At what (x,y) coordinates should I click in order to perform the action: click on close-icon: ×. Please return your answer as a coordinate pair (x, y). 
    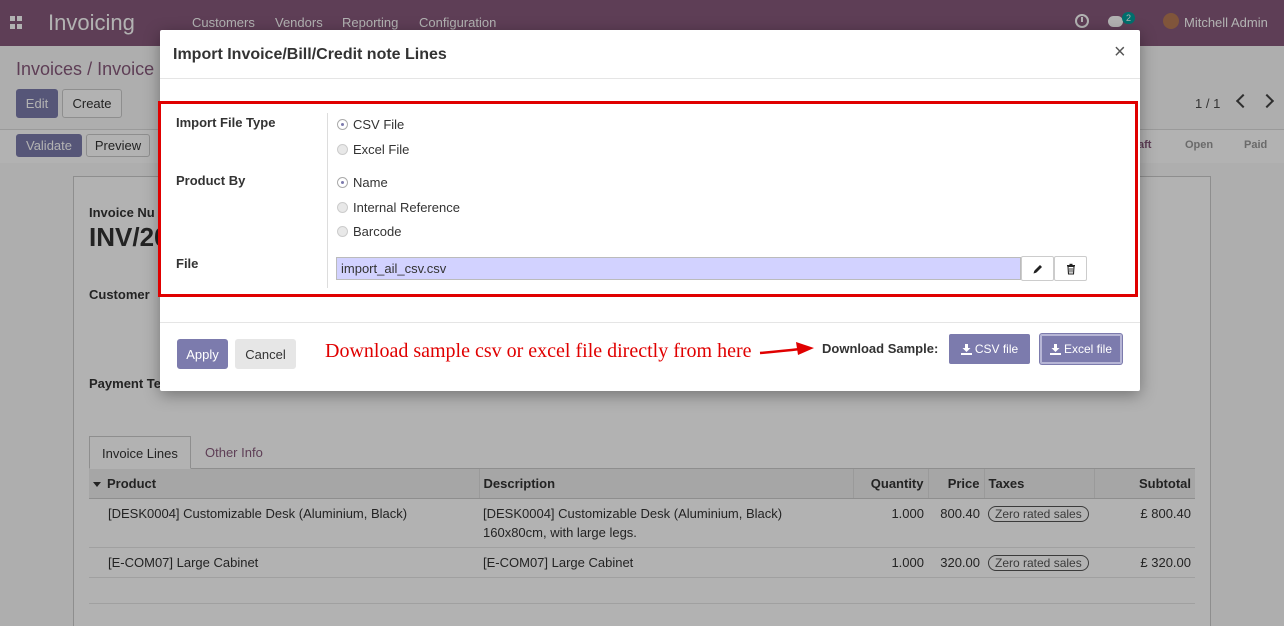
    Looking at the image, I should click on (1120, 52).